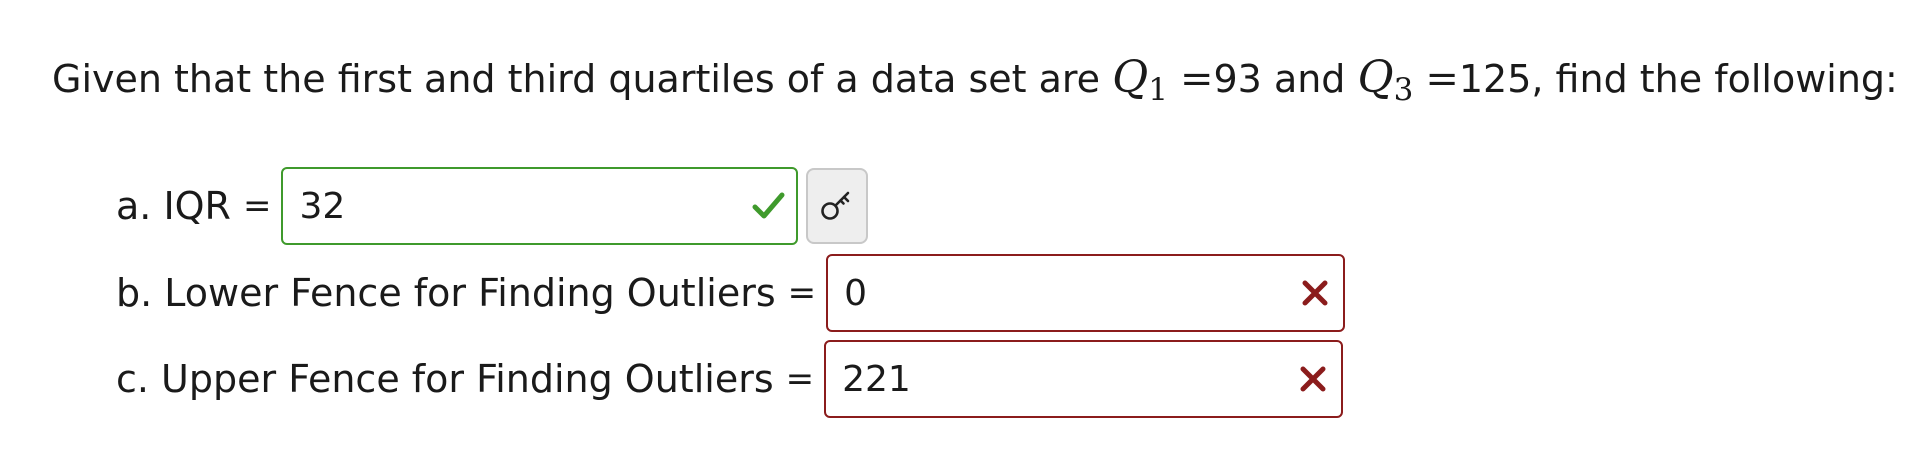 This screenshot has height=450, width=1915. What do you see at coordinates (802, 293) in the screenshot?
I see `part-b-equals: =` at bounding box center [802, 293].